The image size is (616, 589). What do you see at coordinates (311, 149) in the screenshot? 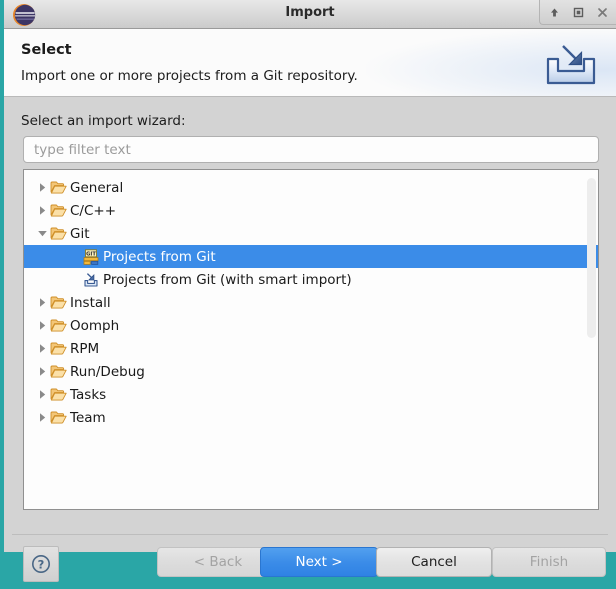
I see `filter-input` at bounding box center [311, 149].